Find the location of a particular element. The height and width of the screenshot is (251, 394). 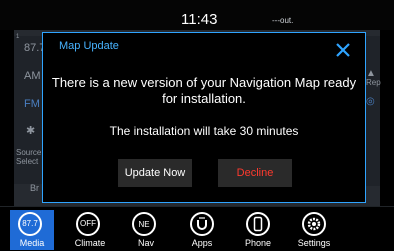

nav-media: 87.7 Media is located at coordinates (32, 230).